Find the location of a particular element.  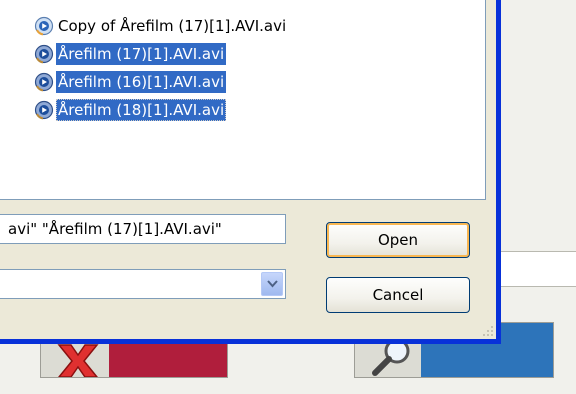

file-name: Årefilm (17)[1].AVI.avi is located at coordinates (141, 54).